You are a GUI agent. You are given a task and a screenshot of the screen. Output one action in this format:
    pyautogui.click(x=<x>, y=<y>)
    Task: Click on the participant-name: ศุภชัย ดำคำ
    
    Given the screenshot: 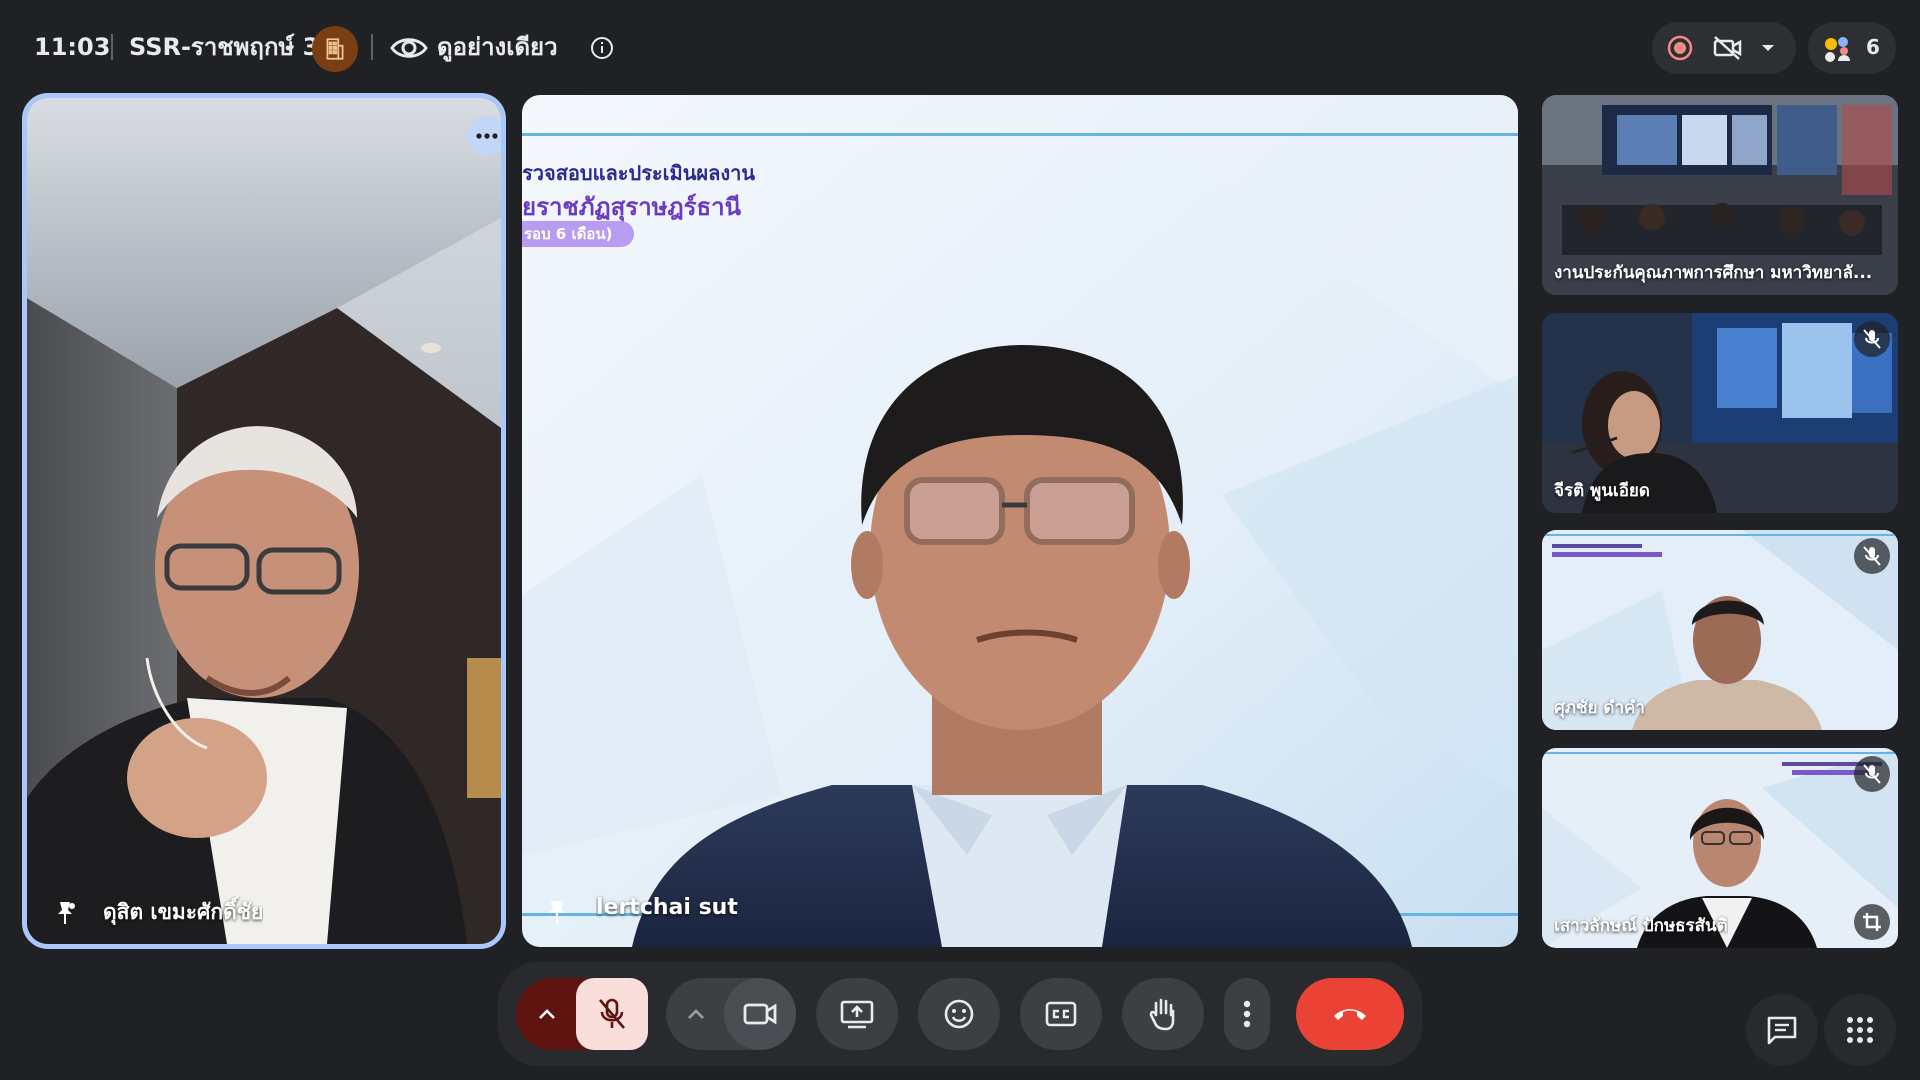 What is the action you would take?
    pyautogui.click(x=1599, y=708)
    